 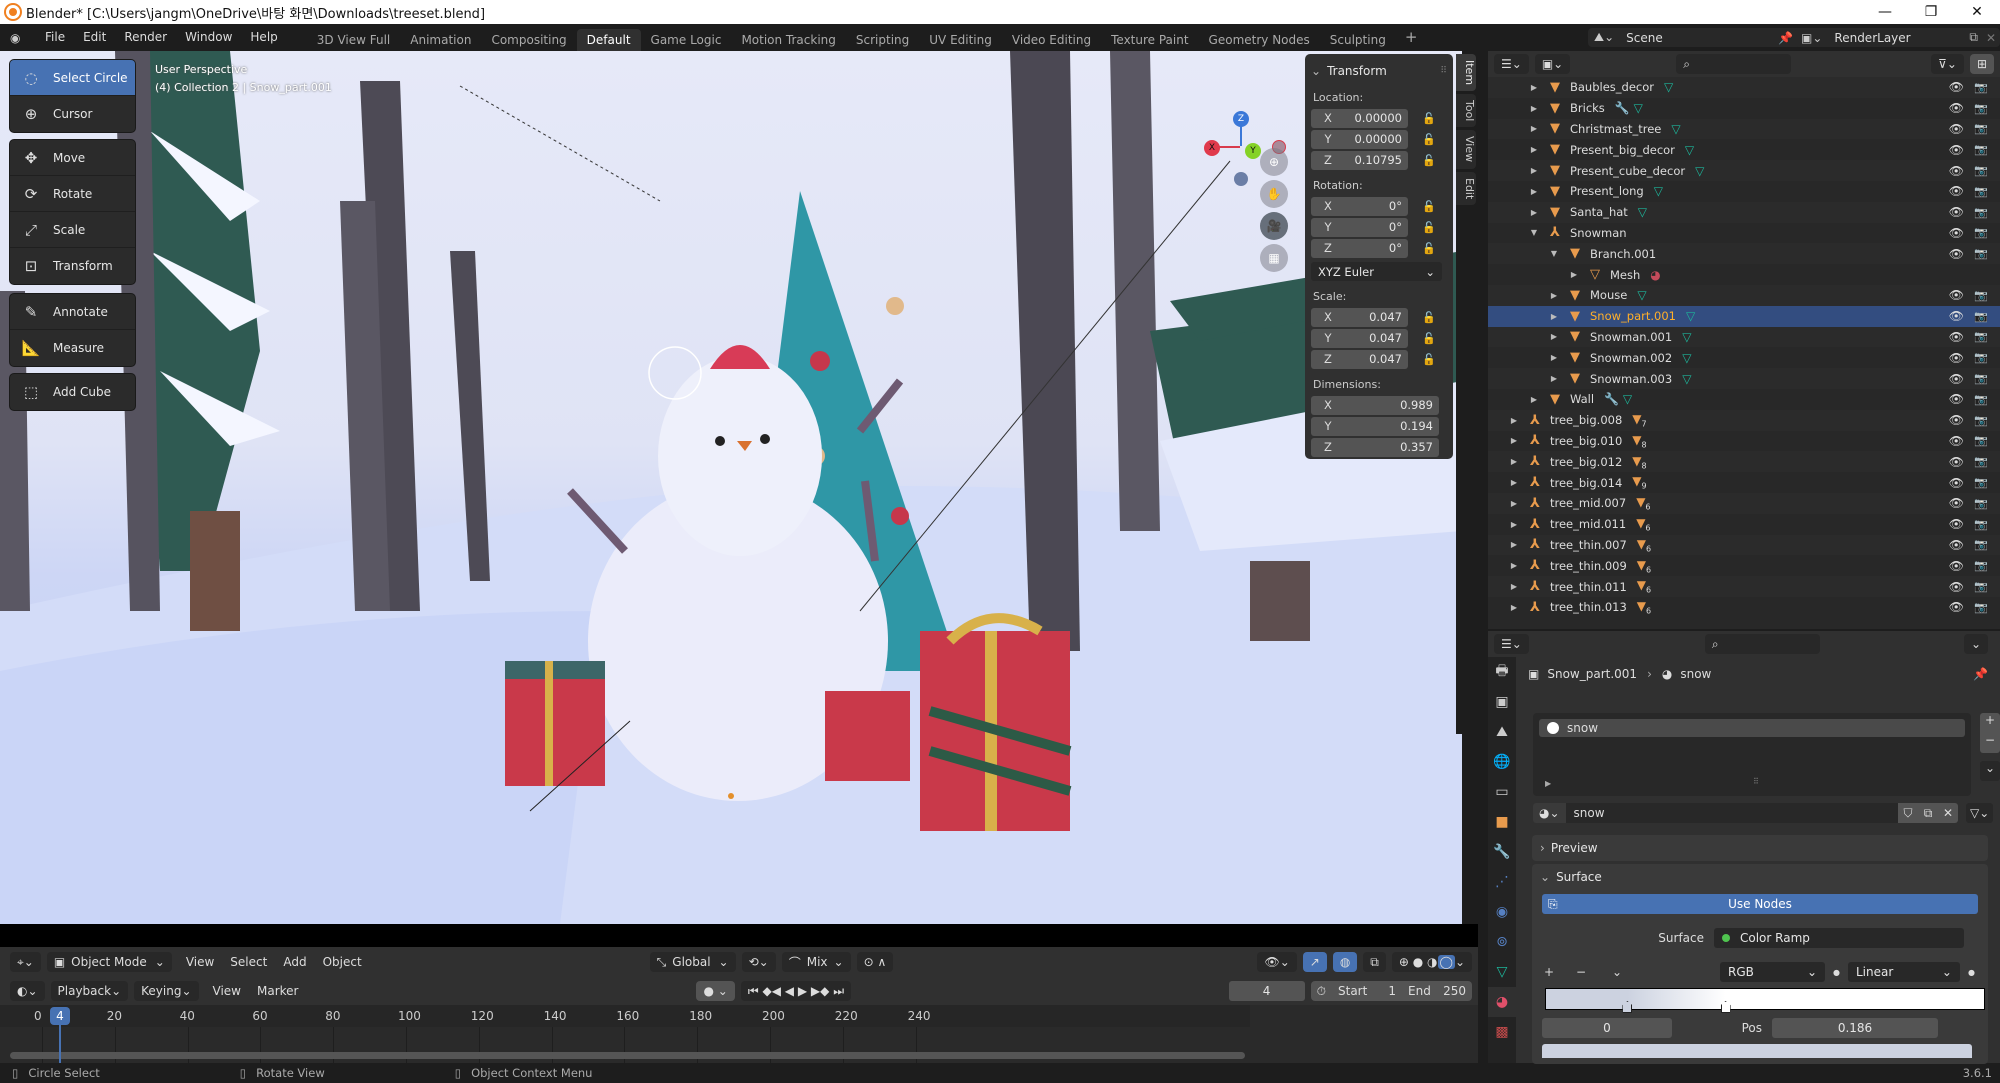 I want to click on rotation-z-field: Z 0°, so click(x=1359, y=248).